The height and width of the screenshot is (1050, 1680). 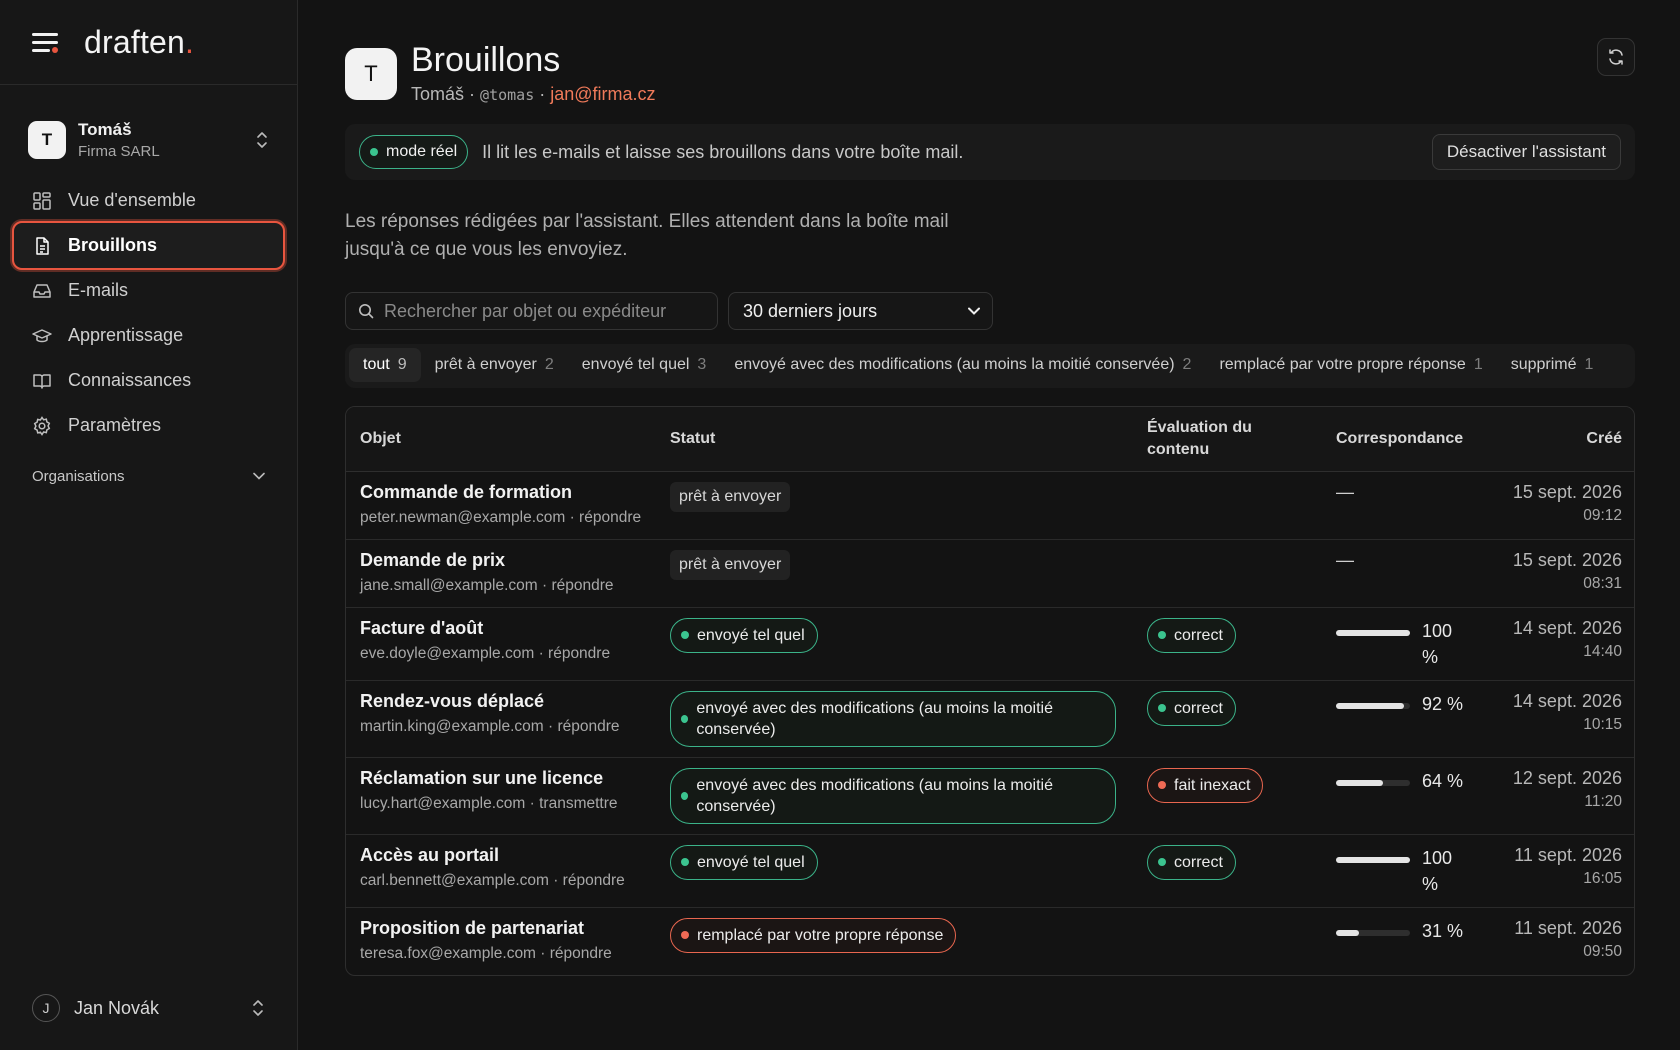 I want to click on draft-sender: eve.doyle@example.com · répondre, so click(x=485, y=653).